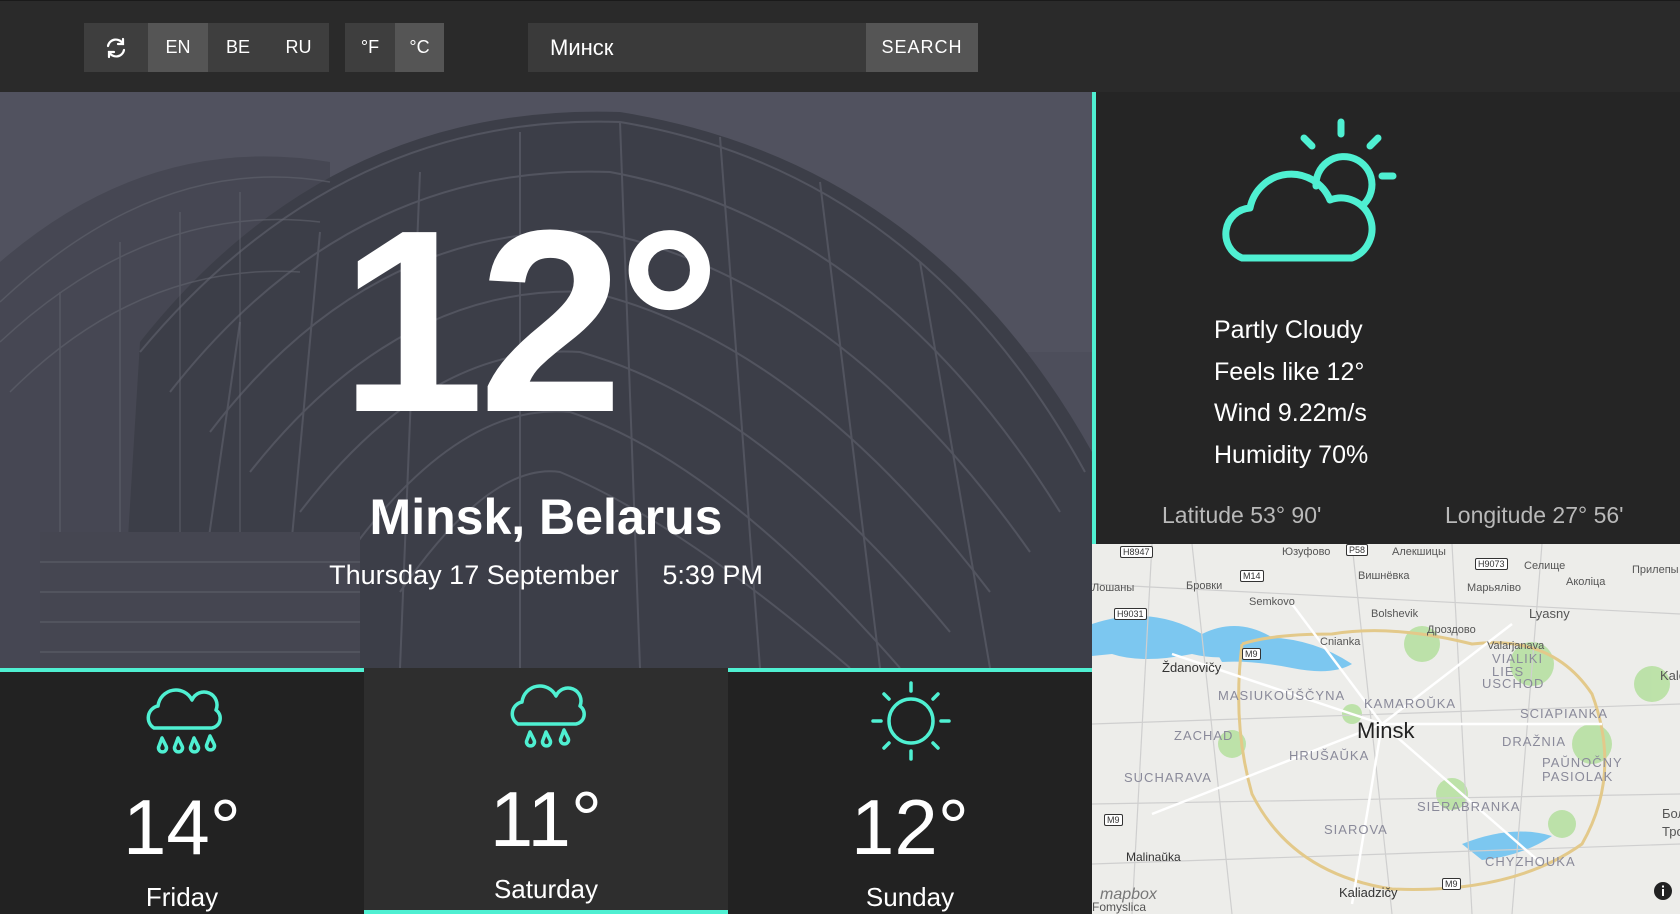 Image resolution: width=1680 pixels, height=914 pixels. I want to click on road-marker: M14, so click(1252, 576).